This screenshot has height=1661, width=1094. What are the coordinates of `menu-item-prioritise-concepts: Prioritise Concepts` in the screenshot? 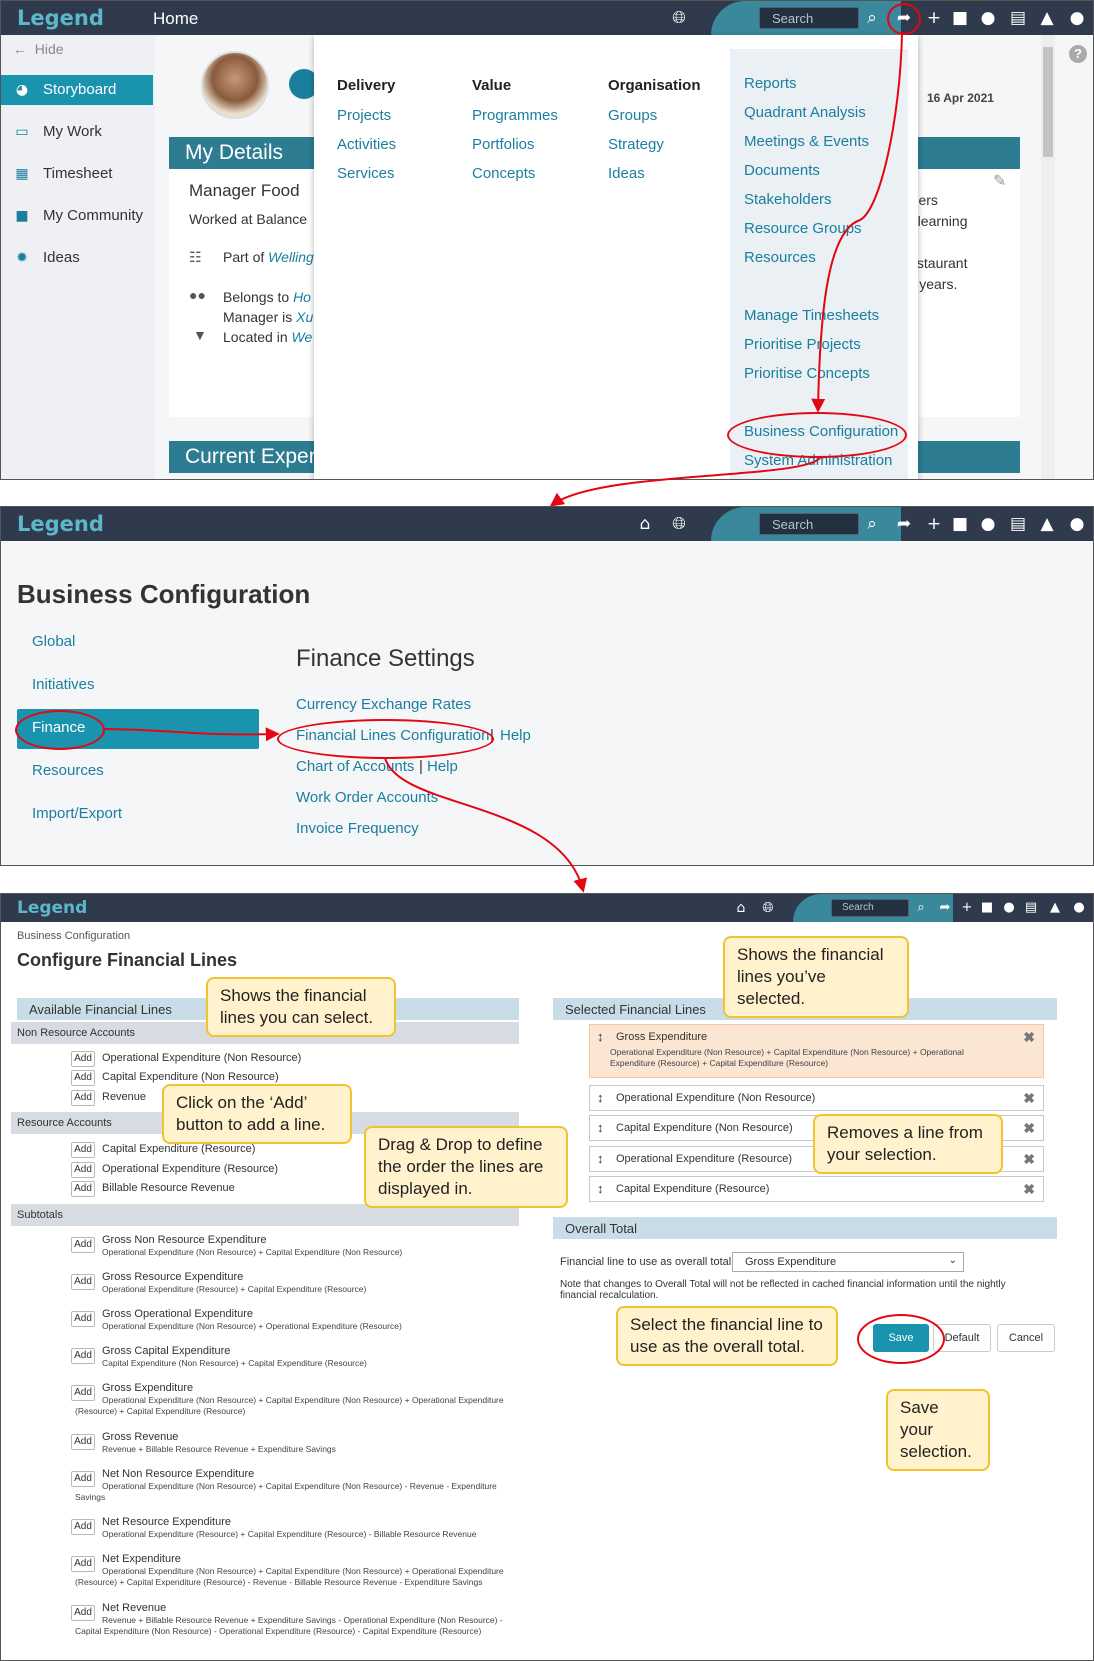 It's located at (826, 379).